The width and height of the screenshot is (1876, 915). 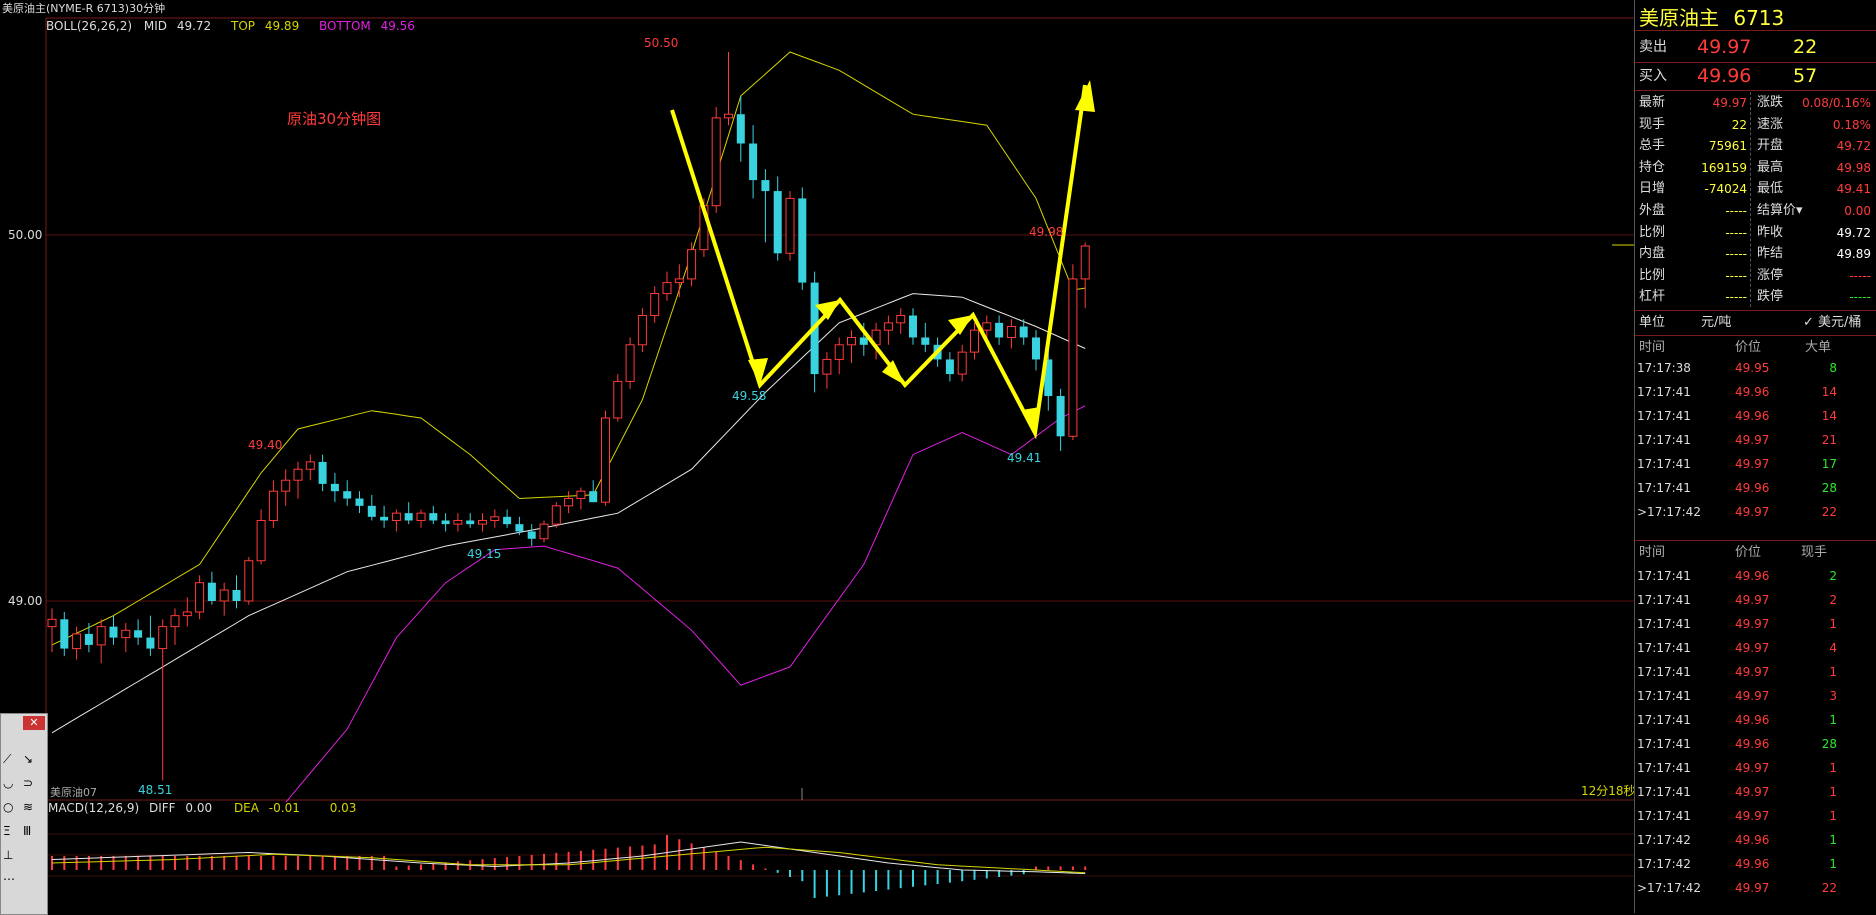 I want to click on stat-label: 最低, so click(x=1770, y=189).